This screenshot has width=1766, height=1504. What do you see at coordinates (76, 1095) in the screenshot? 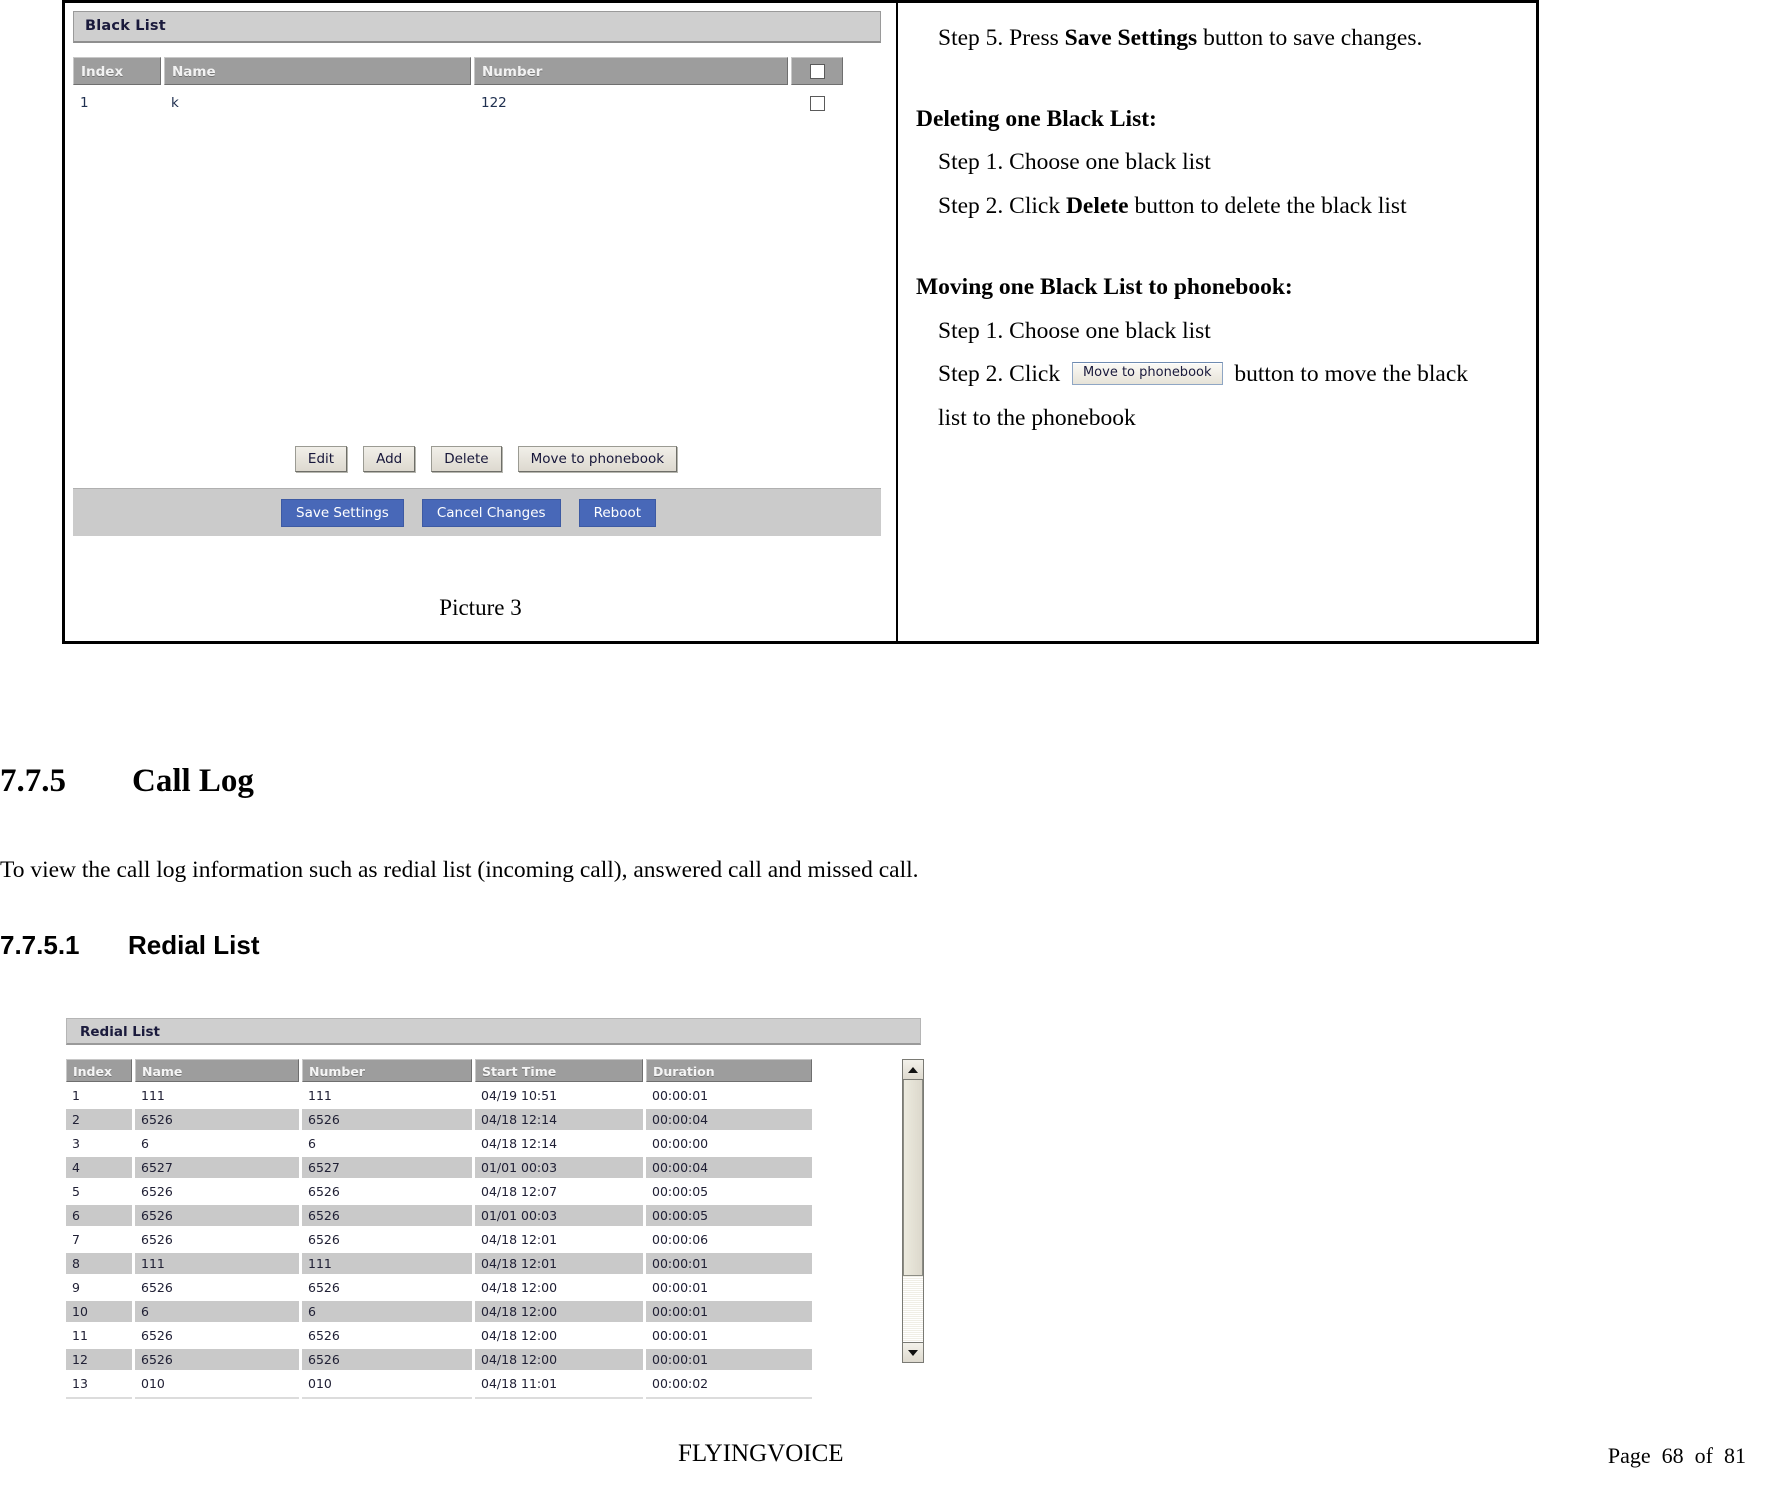
I see `cell-index: 1` at bounding box center [76, 1095].